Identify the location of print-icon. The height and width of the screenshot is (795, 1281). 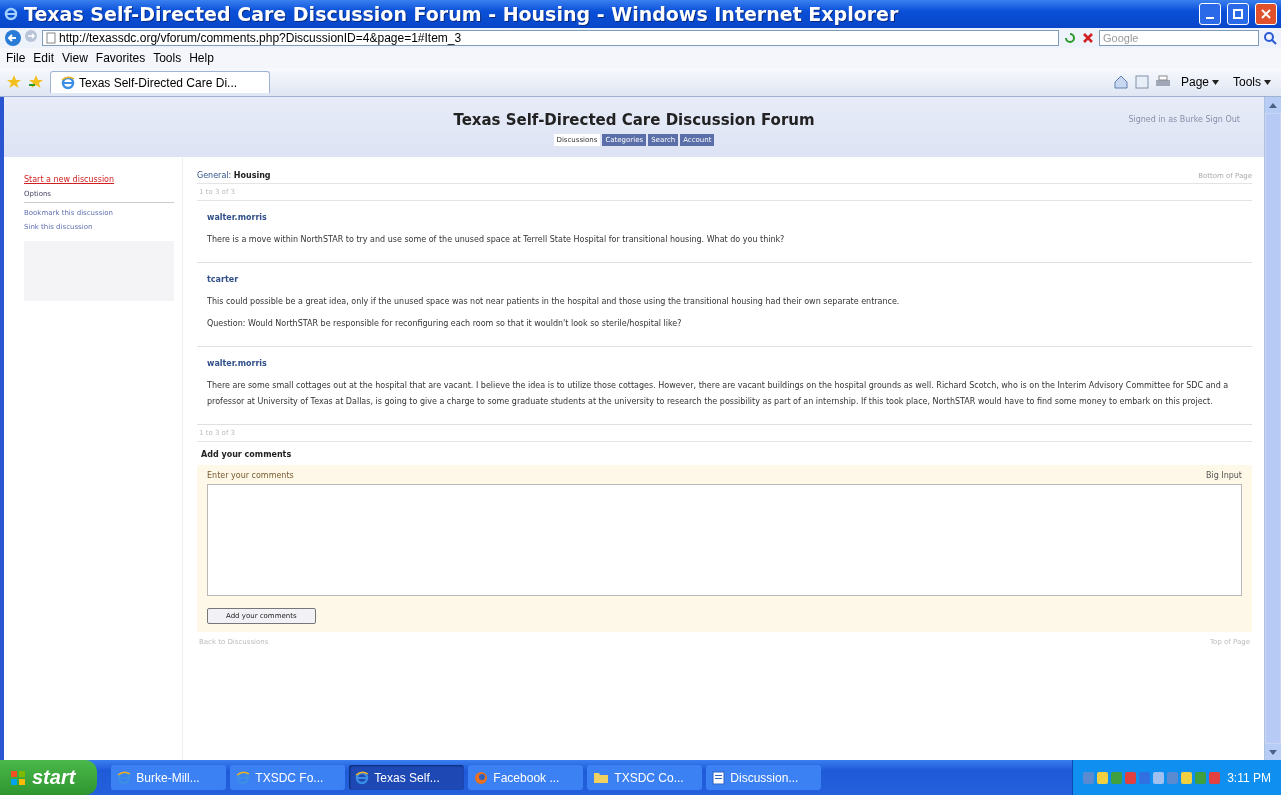
(1162, 82).